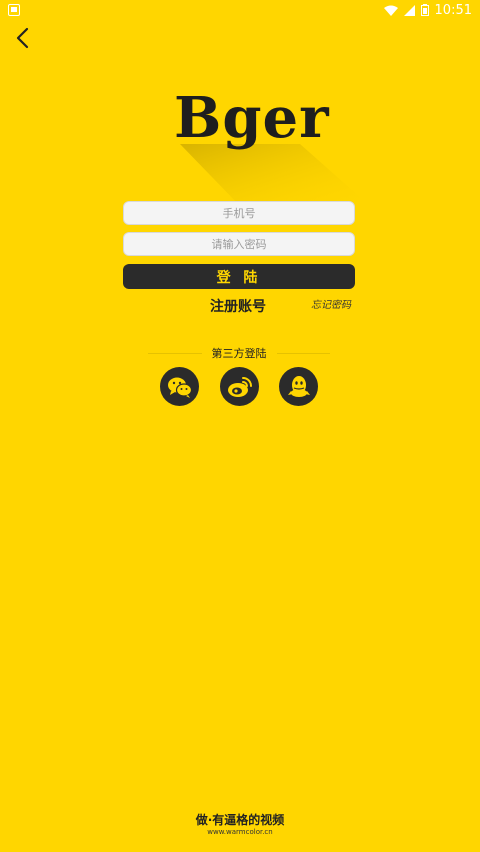  Describe the element at coordinates (424, 10) in the screenshot. I see `battery-icon` at that location.